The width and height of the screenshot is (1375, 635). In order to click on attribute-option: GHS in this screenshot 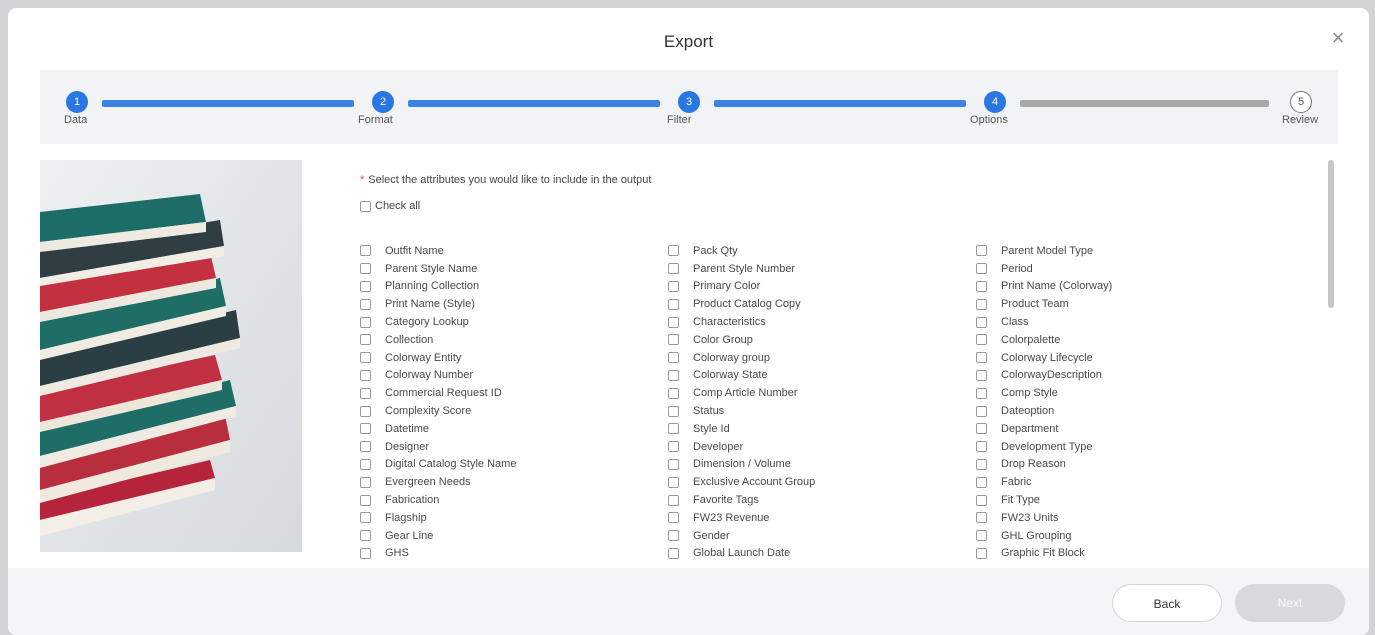, I will do `click(438, 554)`.